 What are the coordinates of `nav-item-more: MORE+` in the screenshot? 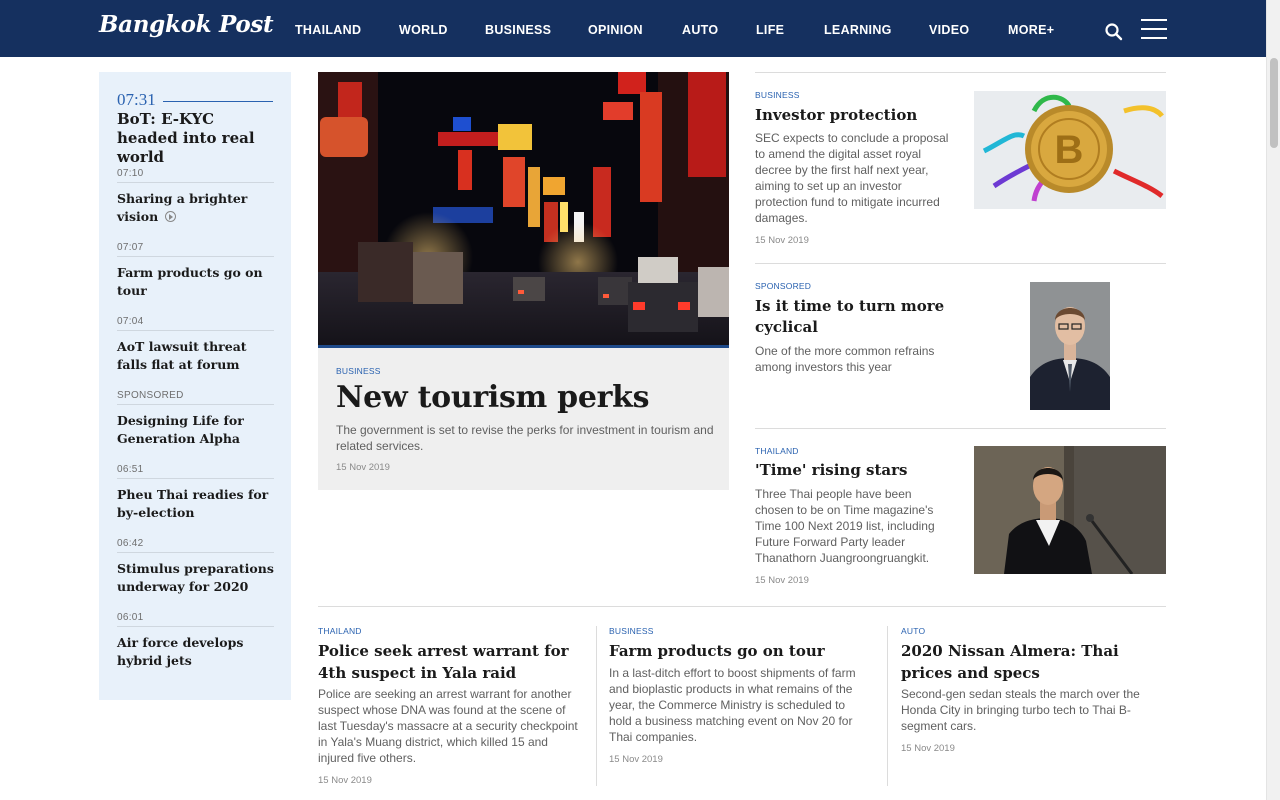 It's located at (1031, 30).